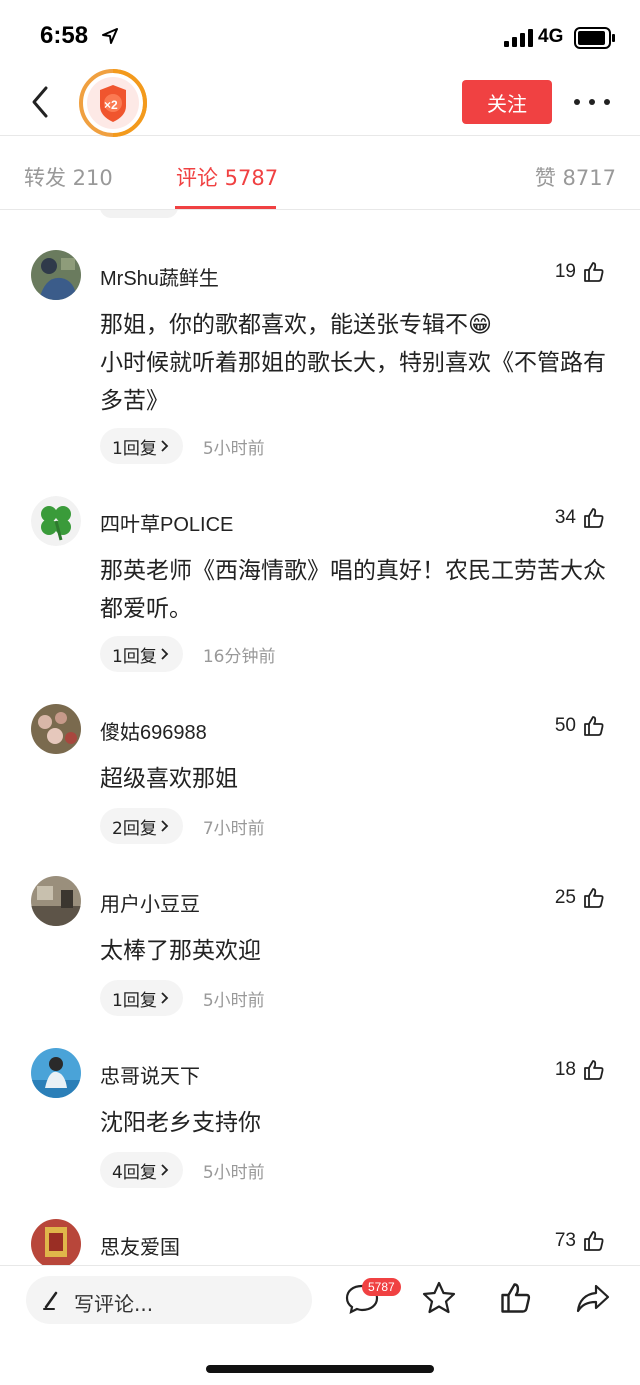 Image resolution: width=640 pixels, height=1385 pixels. What do you see at coordinates (518, 38) in the screenshot?
I see `cellular-signal-icon` at bounding box center [518, 38].